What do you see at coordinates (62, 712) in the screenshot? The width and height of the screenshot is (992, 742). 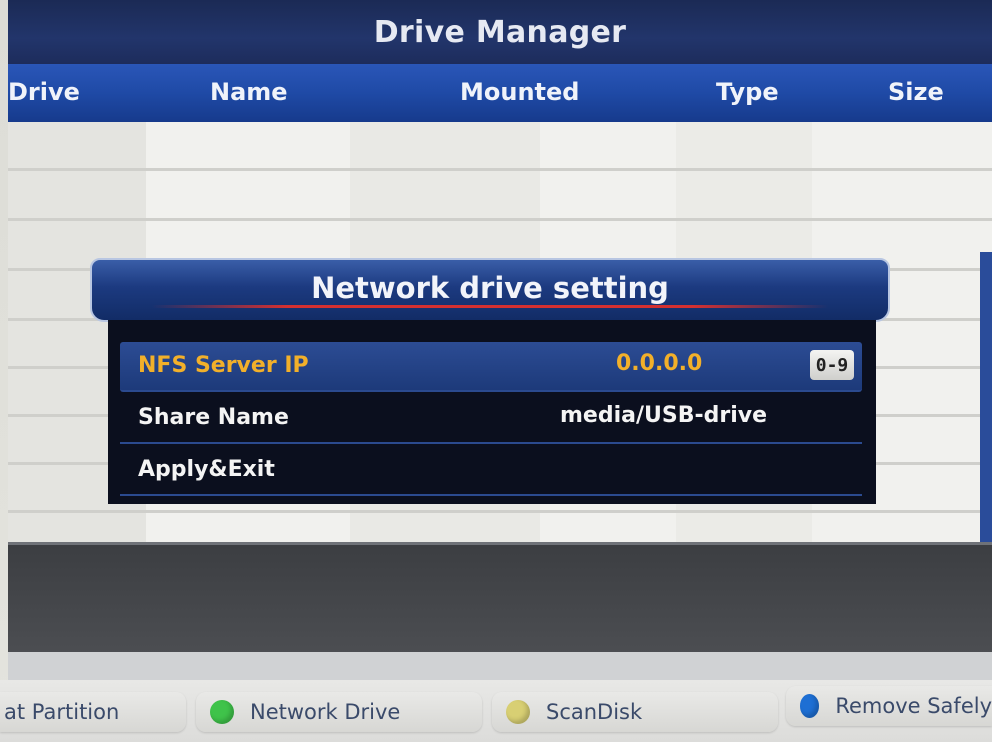 I see `format-partition-label: at Partition` at bounding box center [62, 712].